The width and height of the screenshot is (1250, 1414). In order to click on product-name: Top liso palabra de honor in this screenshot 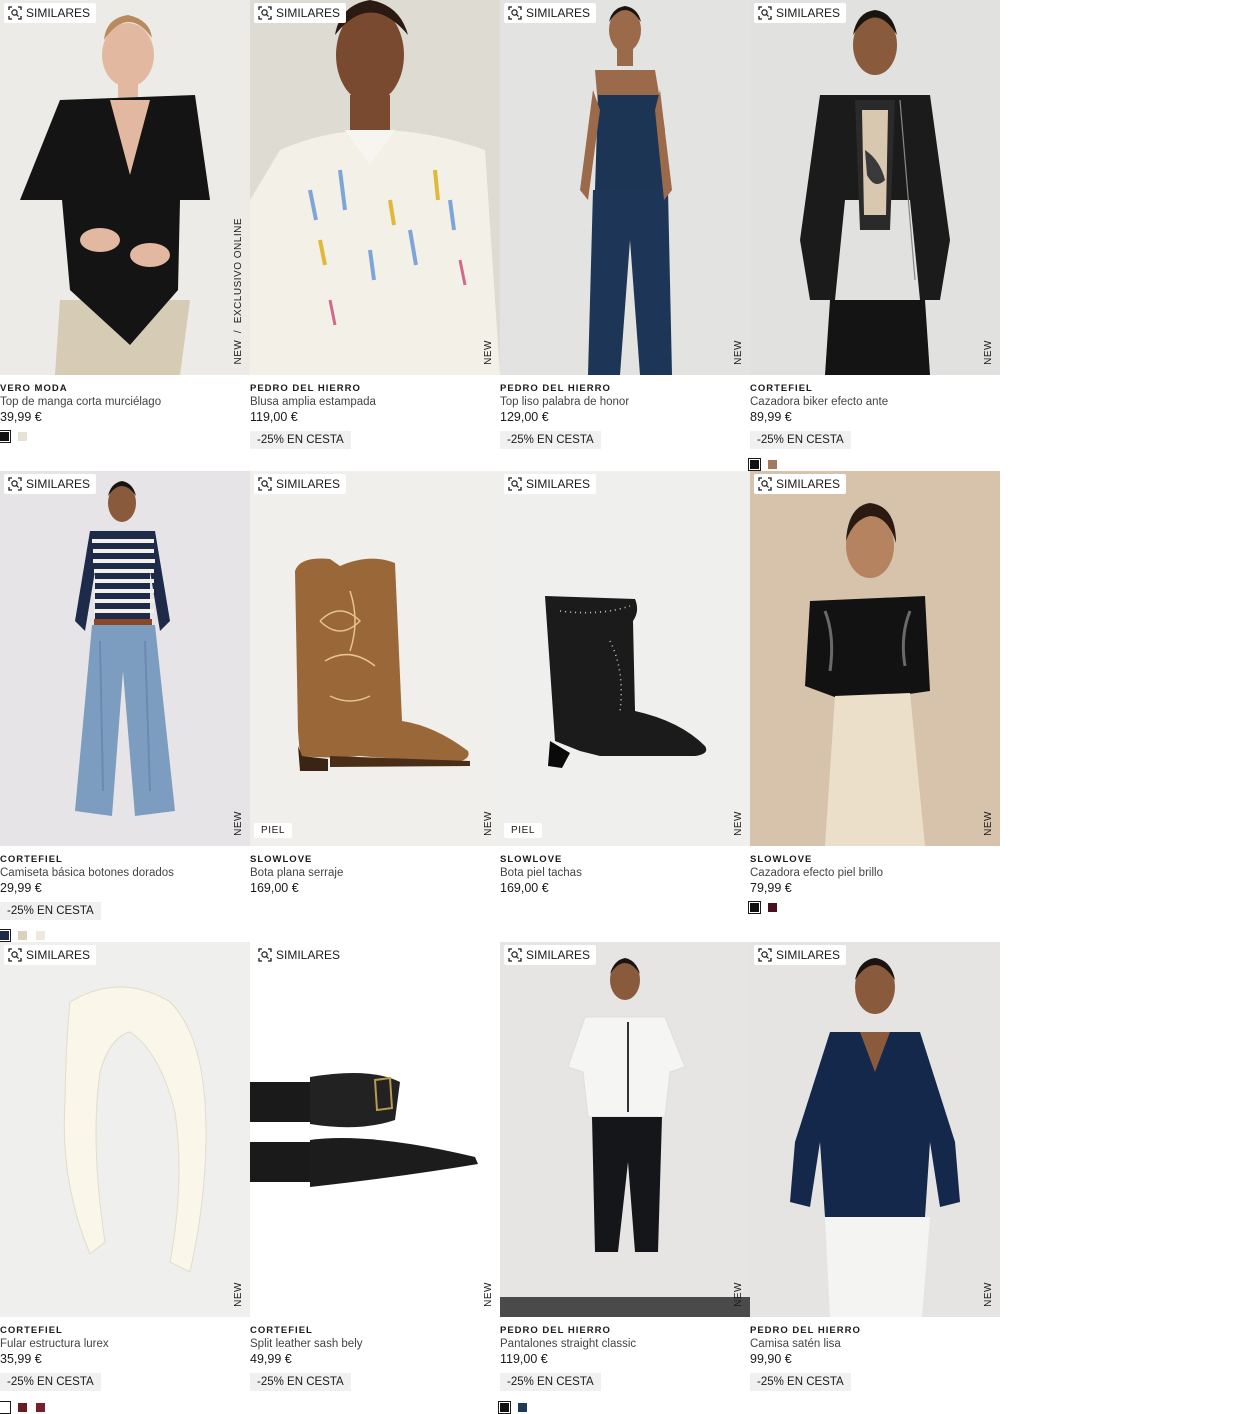, I will do `click(622, 402)`.